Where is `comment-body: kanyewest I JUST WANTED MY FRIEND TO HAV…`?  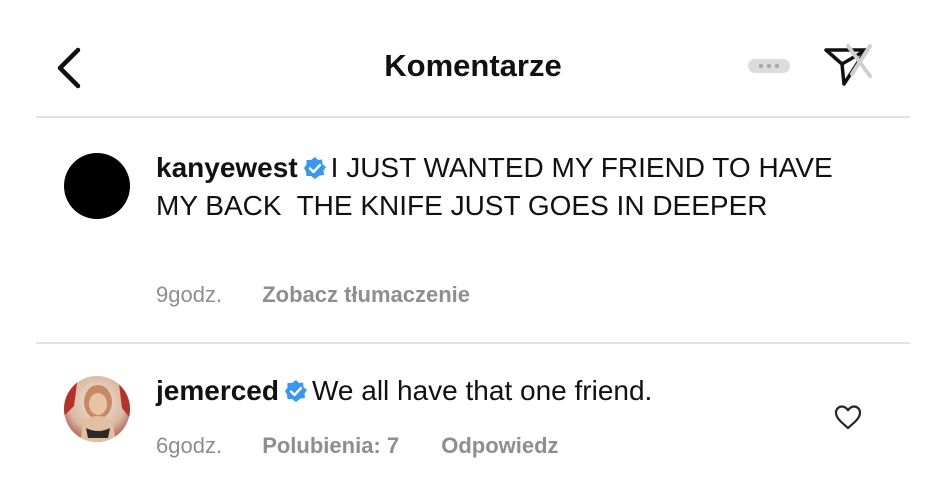 comment-body: kanyewest I JUST WANTED MY FRIEND TO HAV… is located at coordinates (501, 187).